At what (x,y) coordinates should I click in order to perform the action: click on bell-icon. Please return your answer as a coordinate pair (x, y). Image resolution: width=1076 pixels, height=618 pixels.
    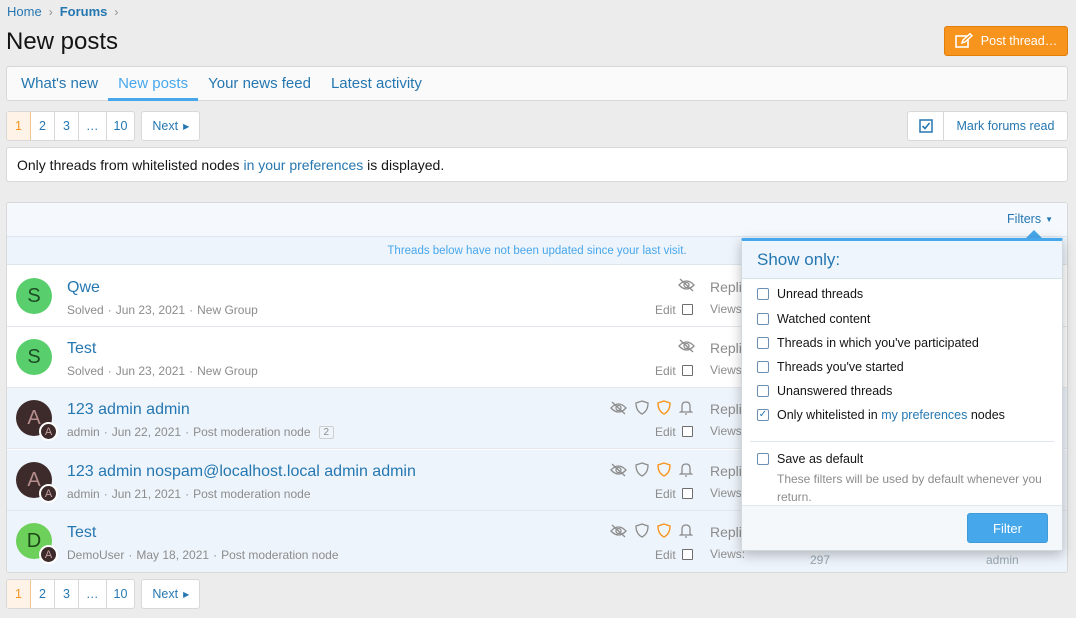
    Looking at the image, I should click on (686, 470).